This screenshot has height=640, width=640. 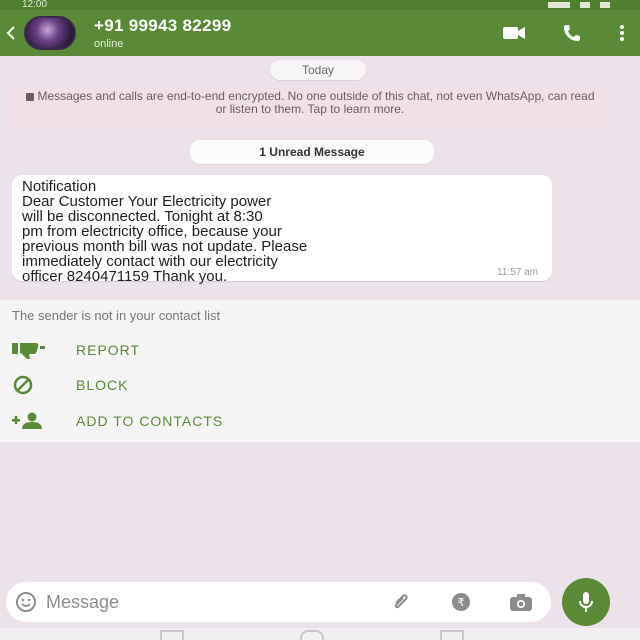 I want to click on report-button: REPORT, so click(x=76, y=350).